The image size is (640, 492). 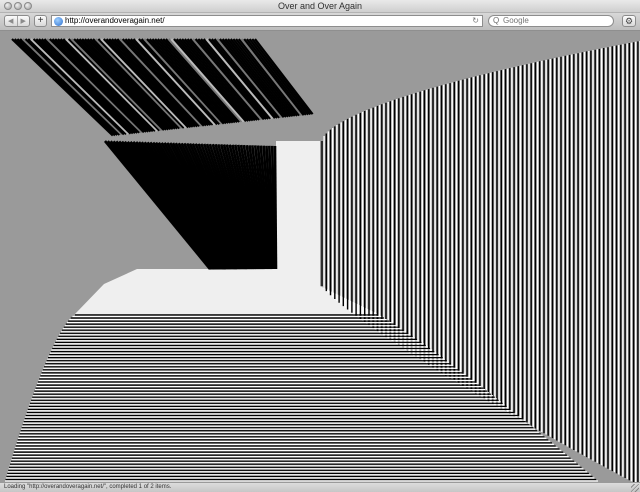 I want to click on globe-icon, so click(x=58, y=21).